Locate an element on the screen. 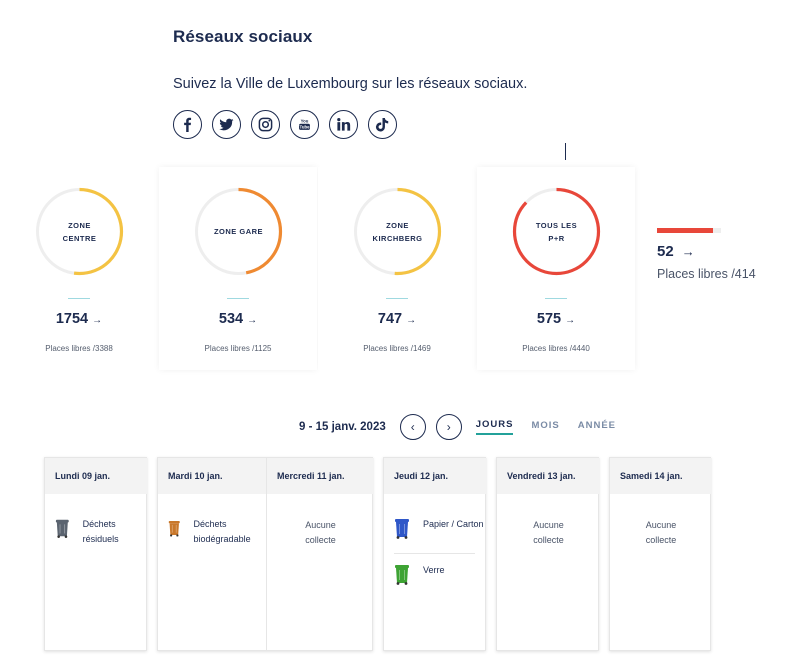 This screenshot has width=791, height=664. zone-free-count: 575 → is located at coordinates (556, 319).